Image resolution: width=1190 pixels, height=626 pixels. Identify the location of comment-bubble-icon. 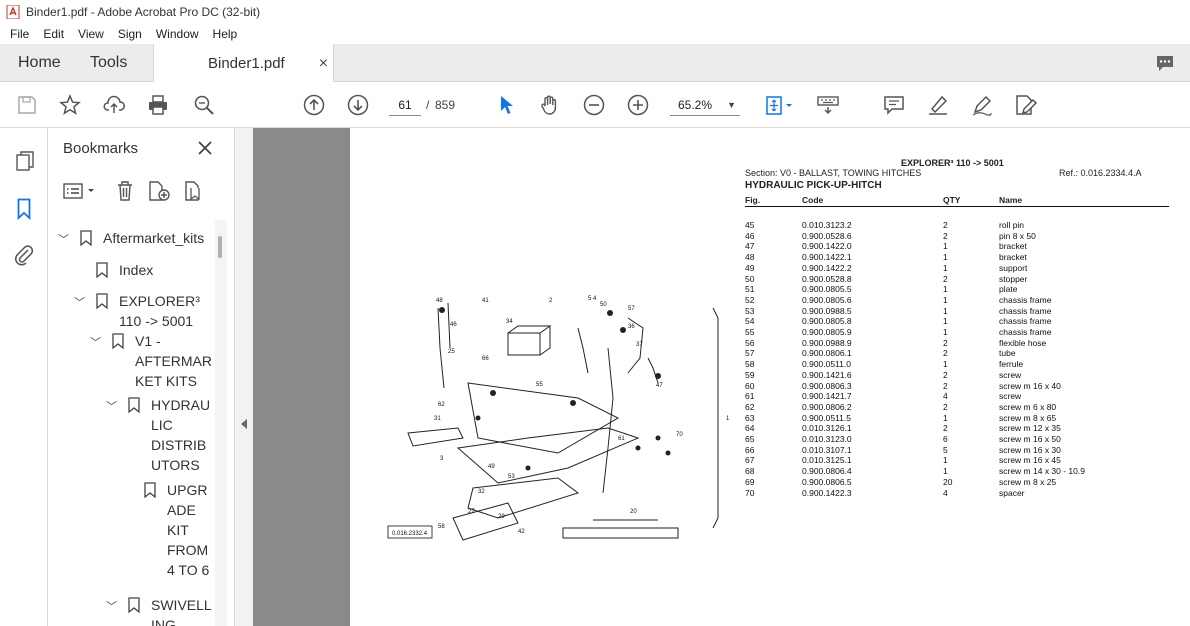
(1165, 63).